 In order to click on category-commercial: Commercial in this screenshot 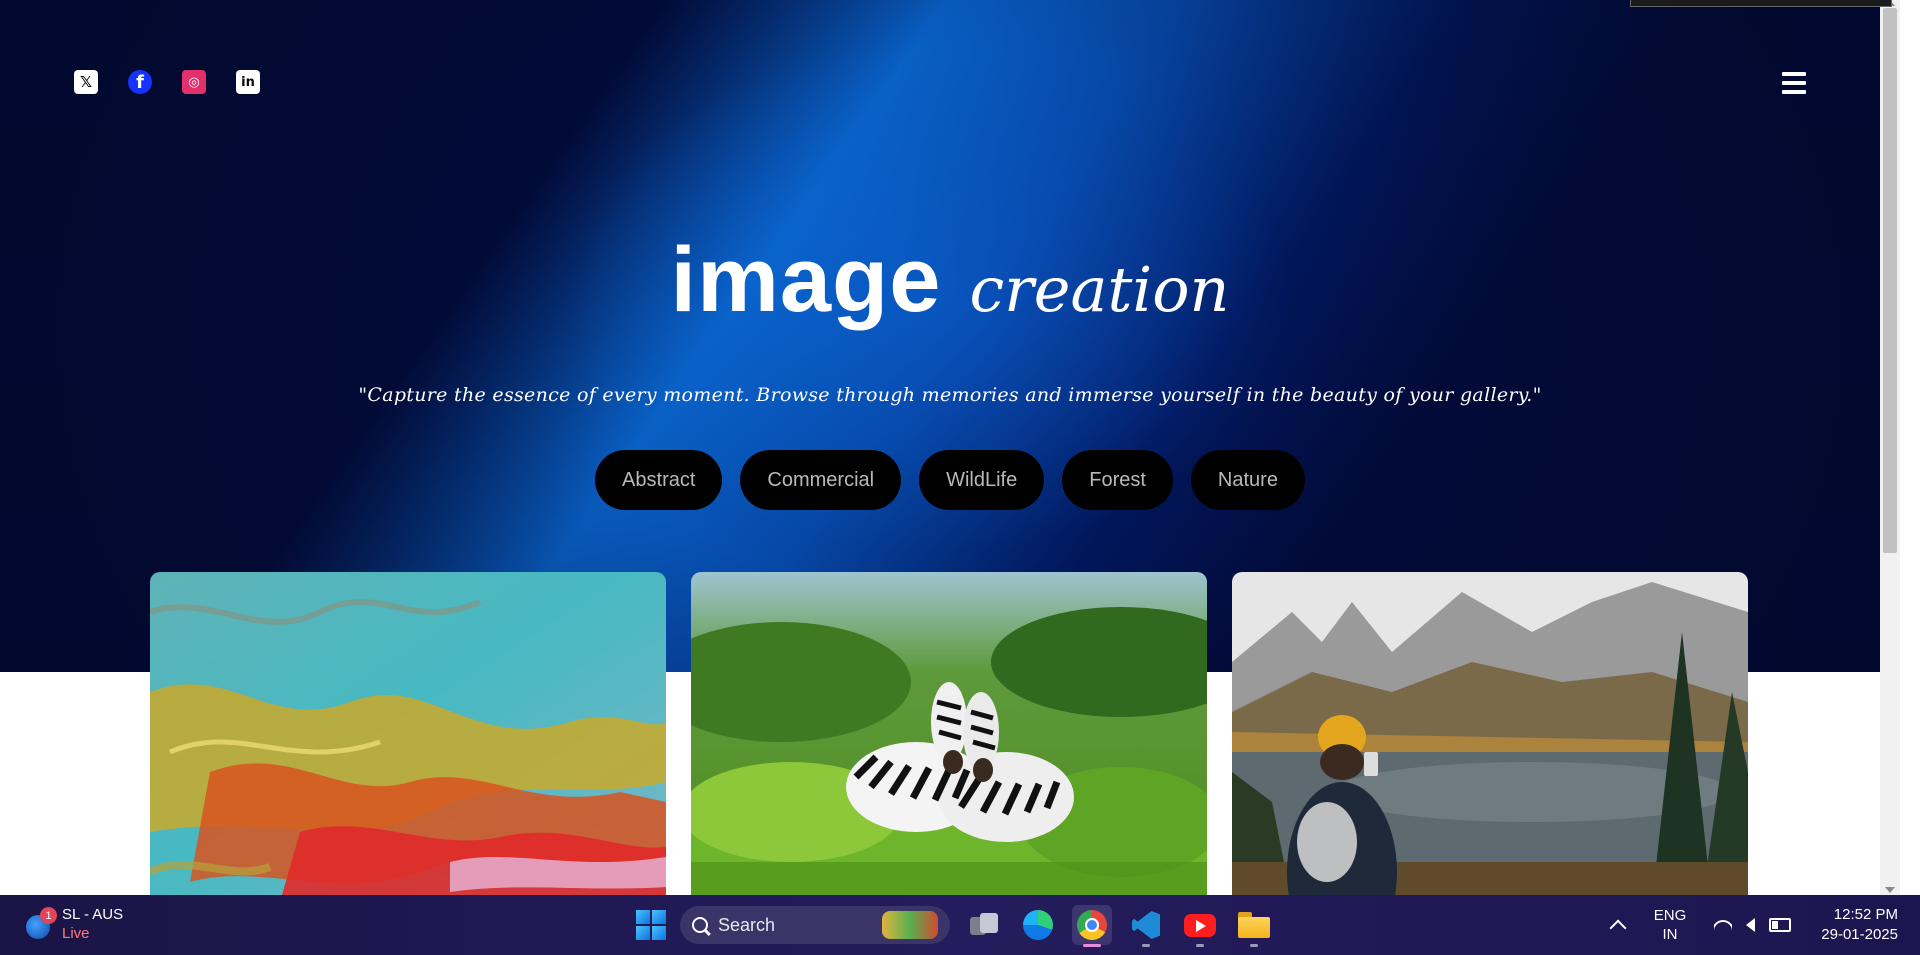, I will do `click(821, 480)`.